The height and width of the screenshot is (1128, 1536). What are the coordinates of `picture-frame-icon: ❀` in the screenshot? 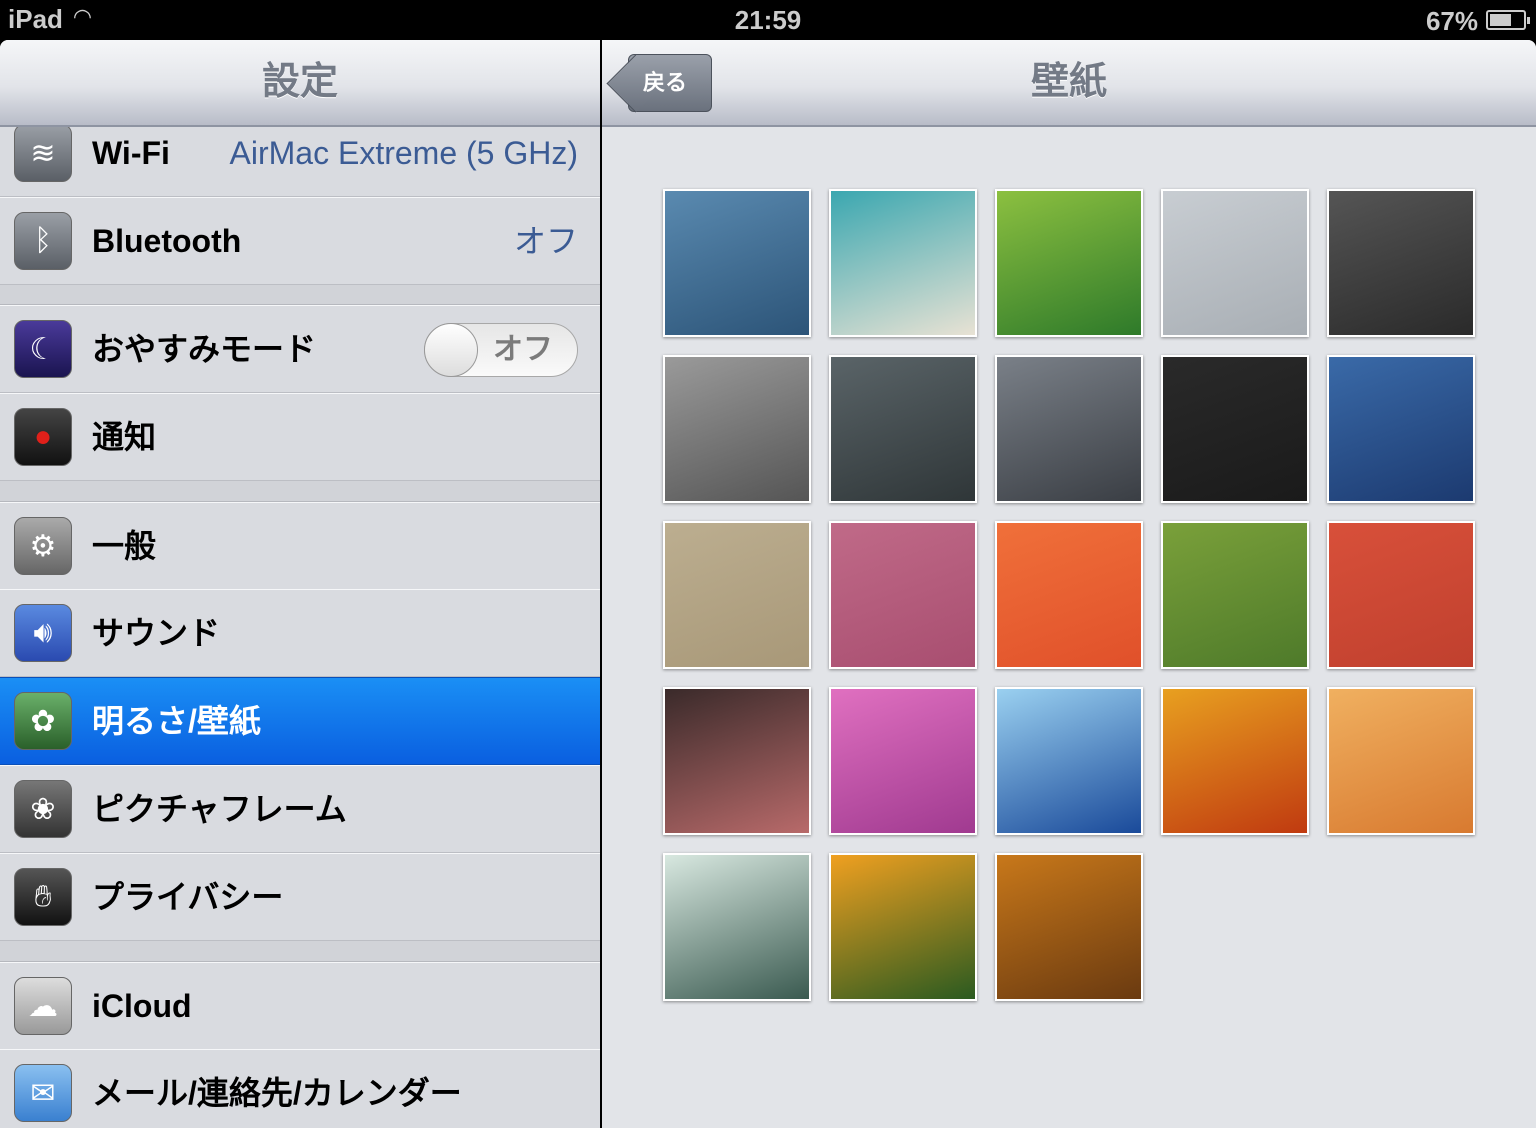 It's located at (43, 809).